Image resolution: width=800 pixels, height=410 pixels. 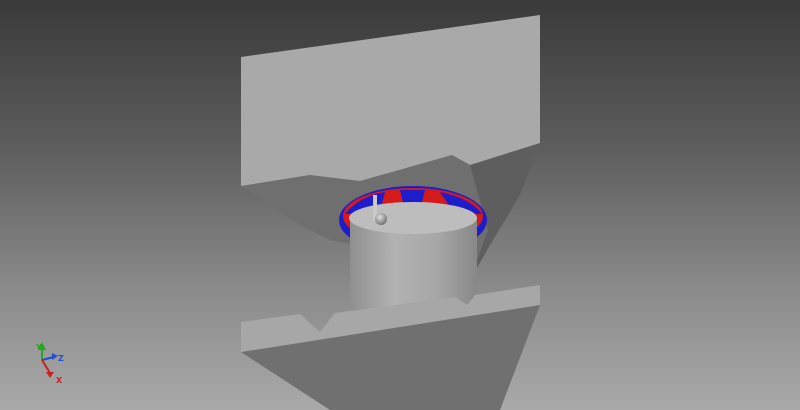 I want to click on x-axis-label: X, so click(x=59, y=380).